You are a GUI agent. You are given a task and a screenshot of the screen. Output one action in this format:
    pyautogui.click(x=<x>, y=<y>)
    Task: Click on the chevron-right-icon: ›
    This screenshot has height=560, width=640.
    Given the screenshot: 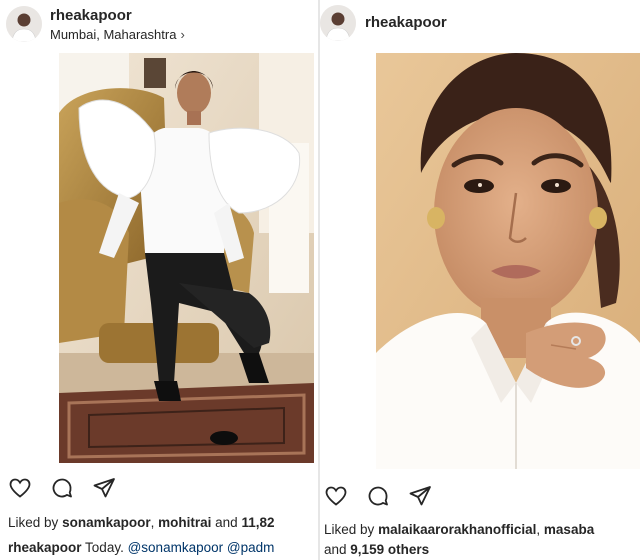 What is the action you would take?
    pyautogui.click(x=182, y=34)
    